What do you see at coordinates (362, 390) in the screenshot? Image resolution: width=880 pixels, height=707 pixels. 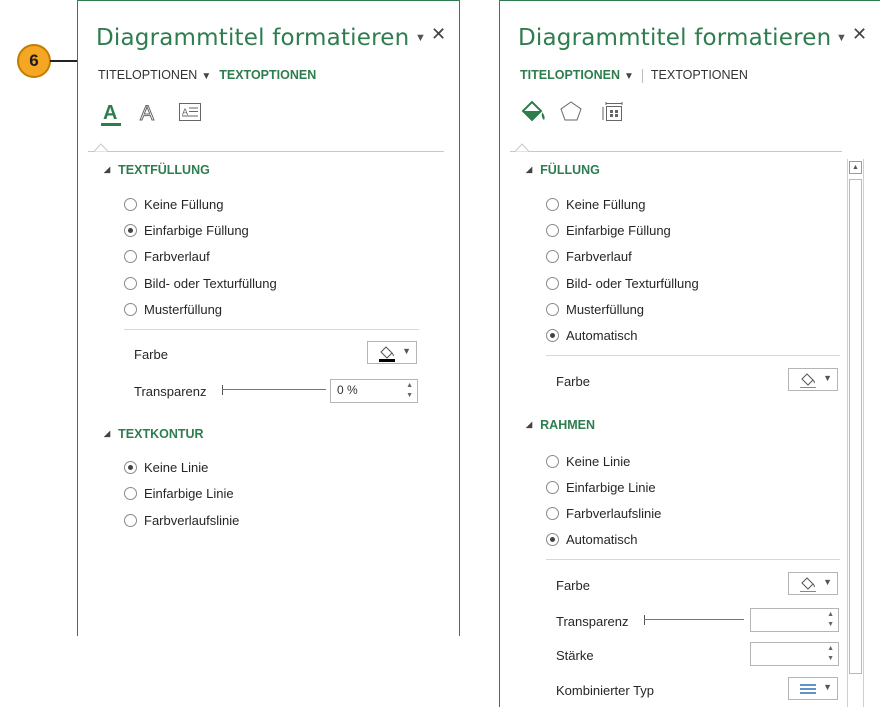 I see `transparency-input` at bounding box center [362, 390].